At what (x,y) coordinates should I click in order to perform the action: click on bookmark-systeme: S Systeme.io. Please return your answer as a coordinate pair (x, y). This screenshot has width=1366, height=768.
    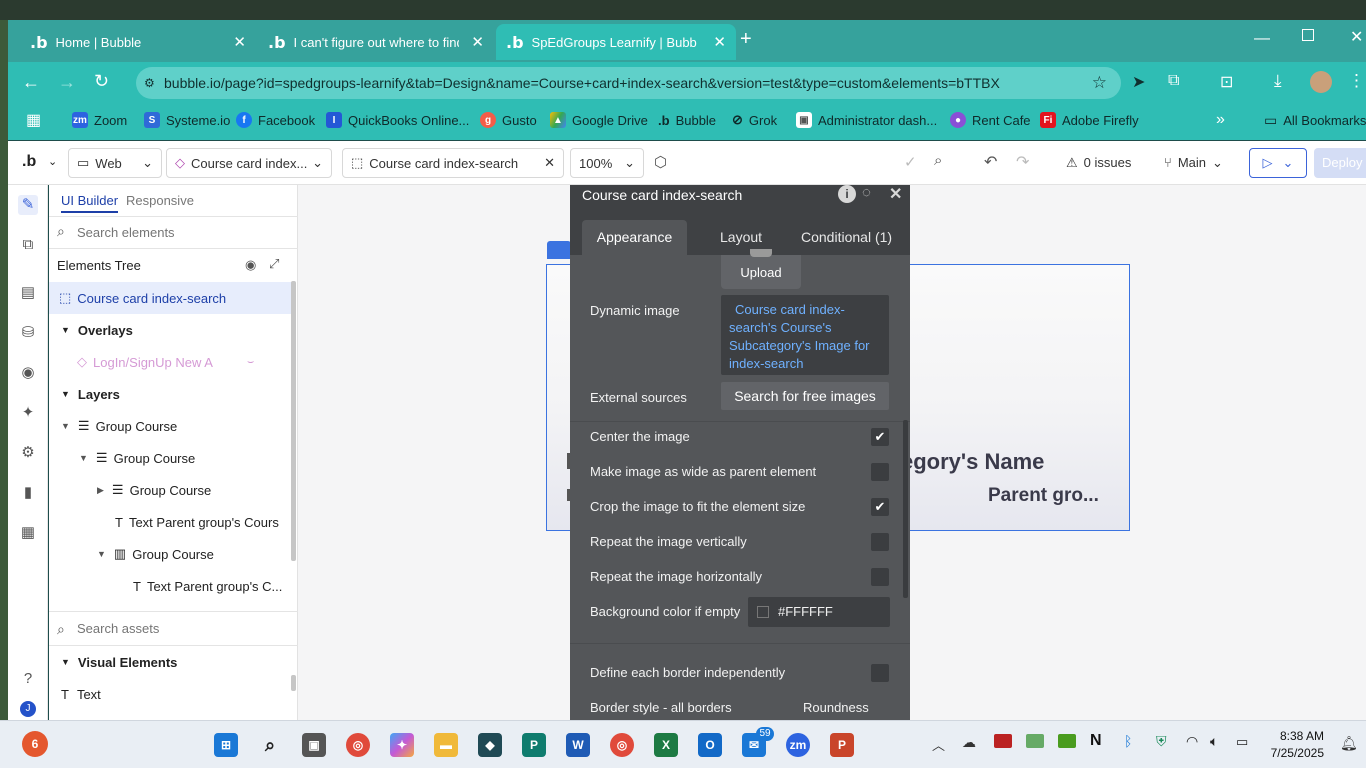
    Looking at the image, I should click on (187, 120).